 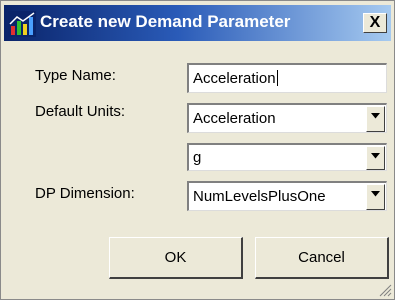 What do you see at coordinates (85, 193) in the screenshot?
I see `dp-dimension-label: DP Dimension:` at bounding box center [85, 193].